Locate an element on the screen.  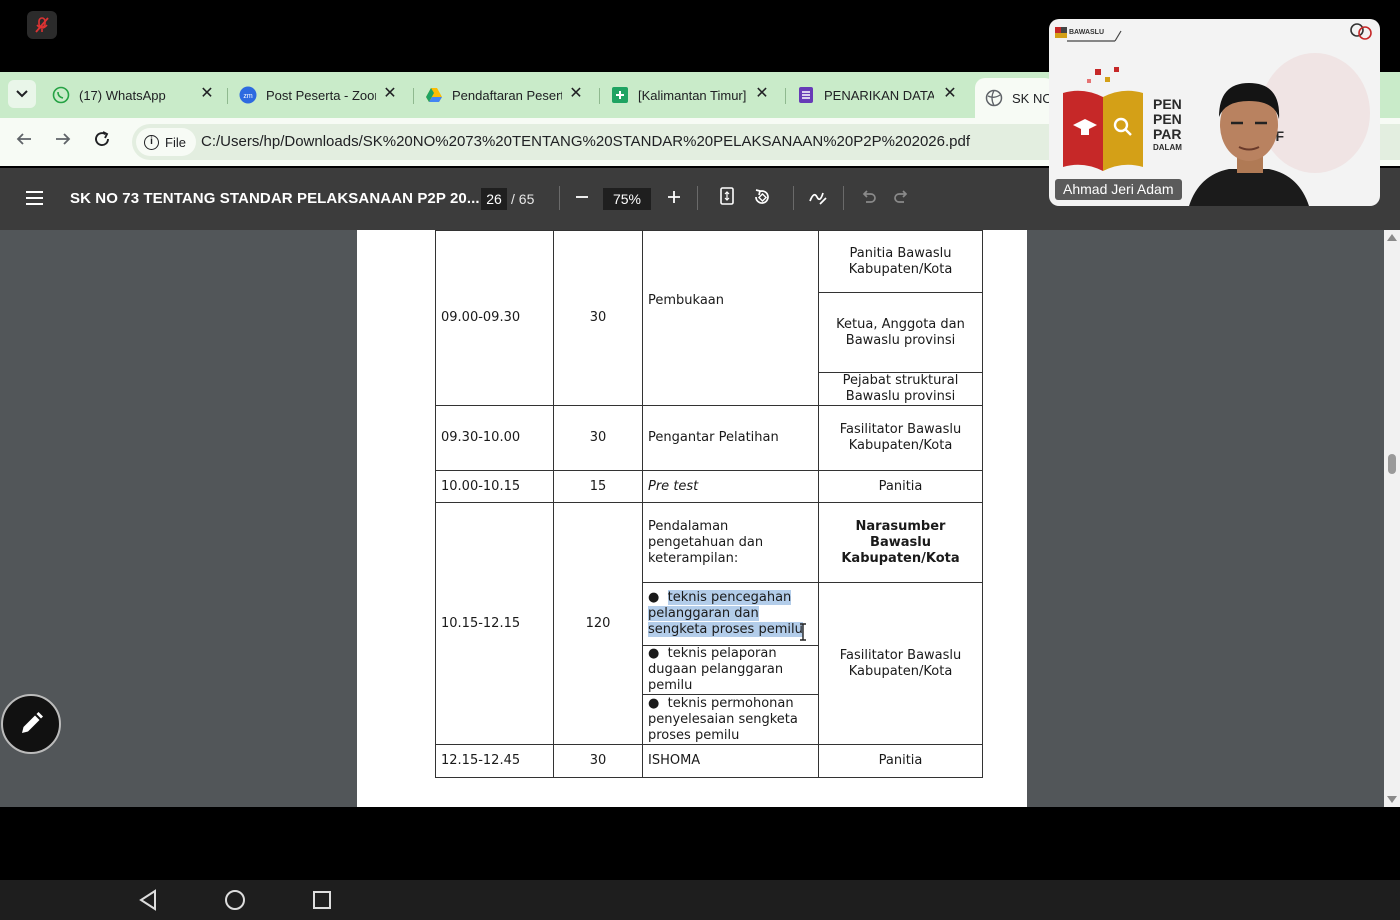
bawaslu-brand-text: BAWASLU is located at coordinates (1086, 32).